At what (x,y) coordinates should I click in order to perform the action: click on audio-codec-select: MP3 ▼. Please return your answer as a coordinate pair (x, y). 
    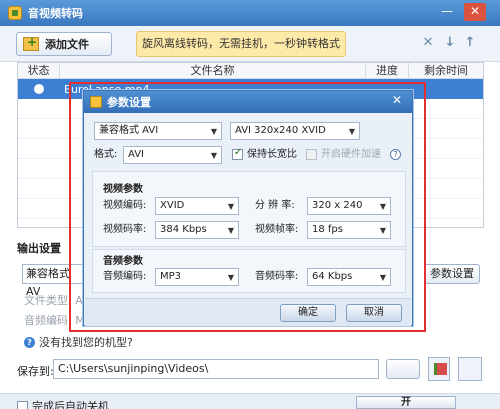
    Looking at the image, I should click on (197, 277).